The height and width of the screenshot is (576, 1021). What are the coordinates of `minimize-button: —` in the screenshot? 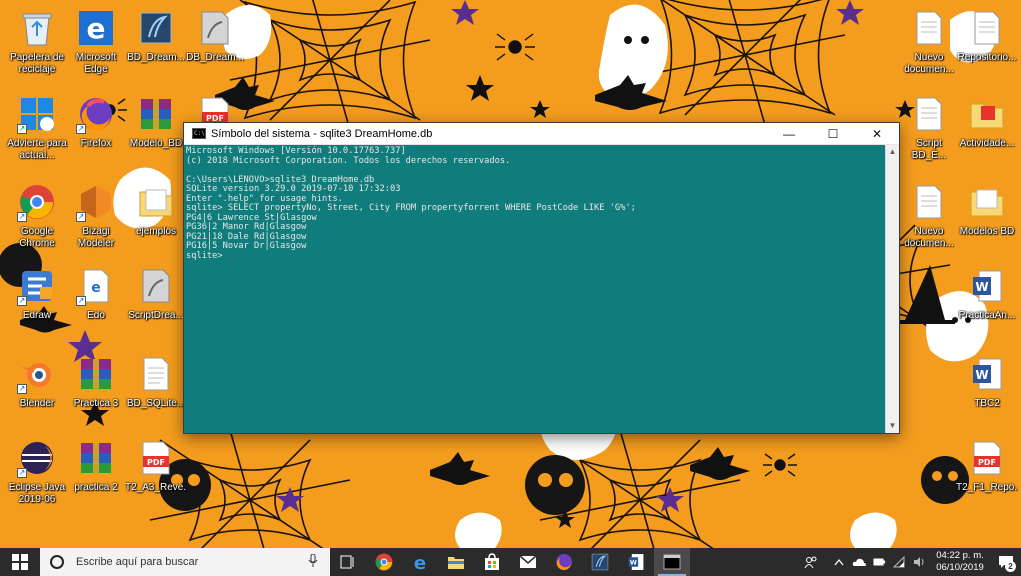 It's located at (789, 134).